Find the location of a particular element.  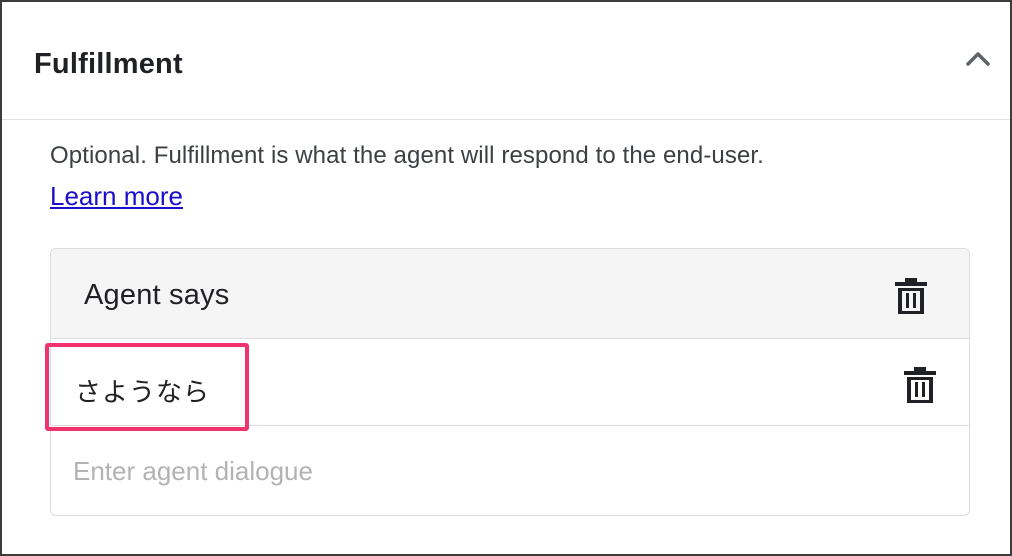

agent-says-title: Agent says is located at coordinates (157, 295).